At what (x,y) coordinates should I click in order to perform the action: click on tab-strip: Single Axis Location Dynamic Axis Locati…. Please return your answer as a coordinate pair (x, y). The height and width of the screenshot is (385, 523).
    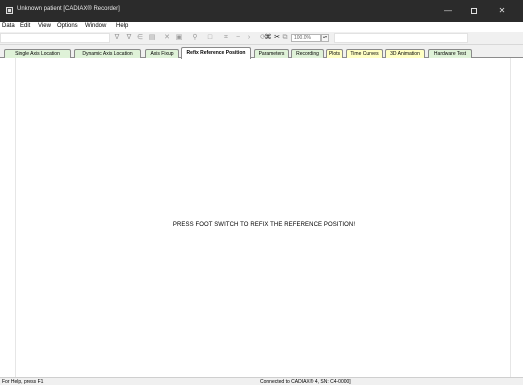
    Looking at the image, I should click on (261, 52).